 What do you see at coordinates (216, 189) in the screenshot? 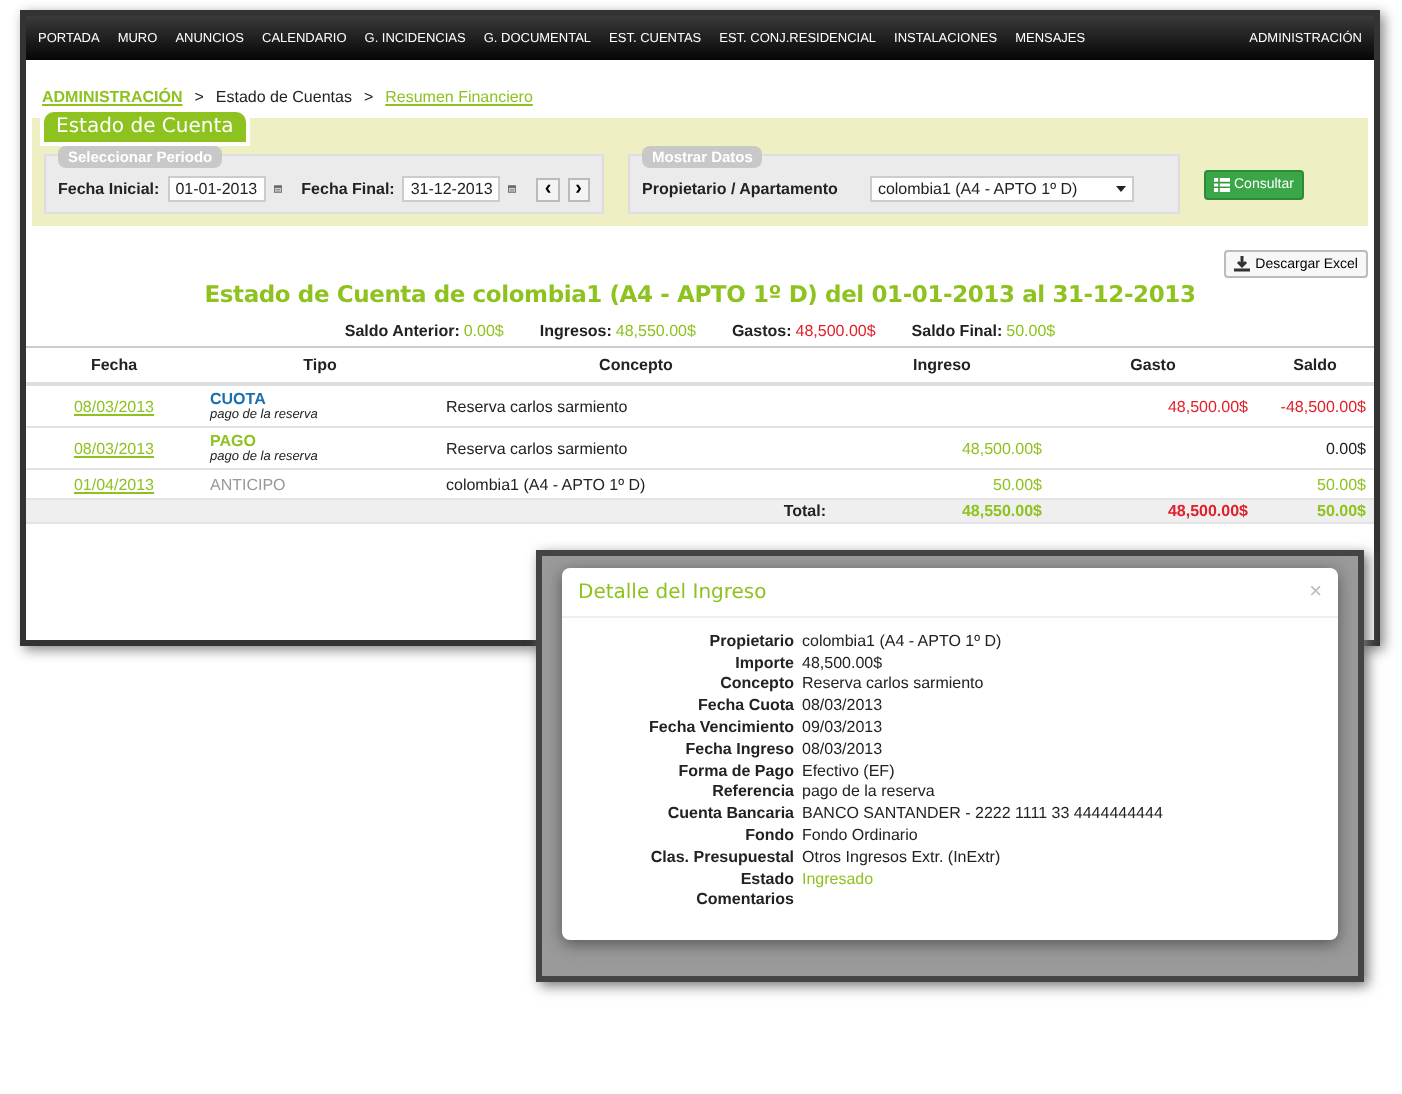
I see `date-field: 01-01-2013` at bounding box center [216, 189].